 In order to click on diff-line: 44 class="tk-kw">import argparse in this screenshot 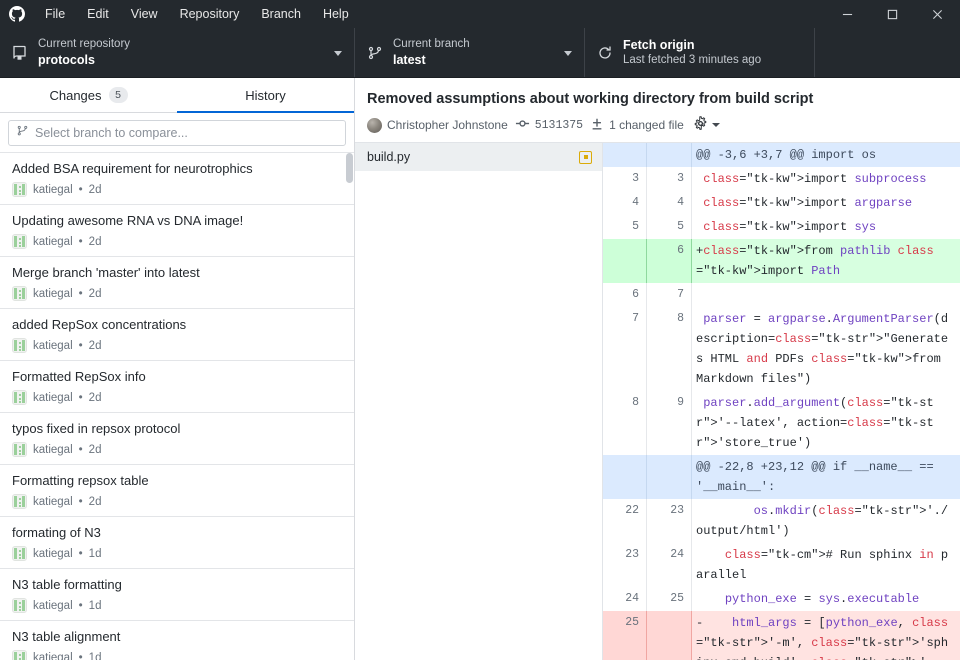, I will do `click(781, 203)`.